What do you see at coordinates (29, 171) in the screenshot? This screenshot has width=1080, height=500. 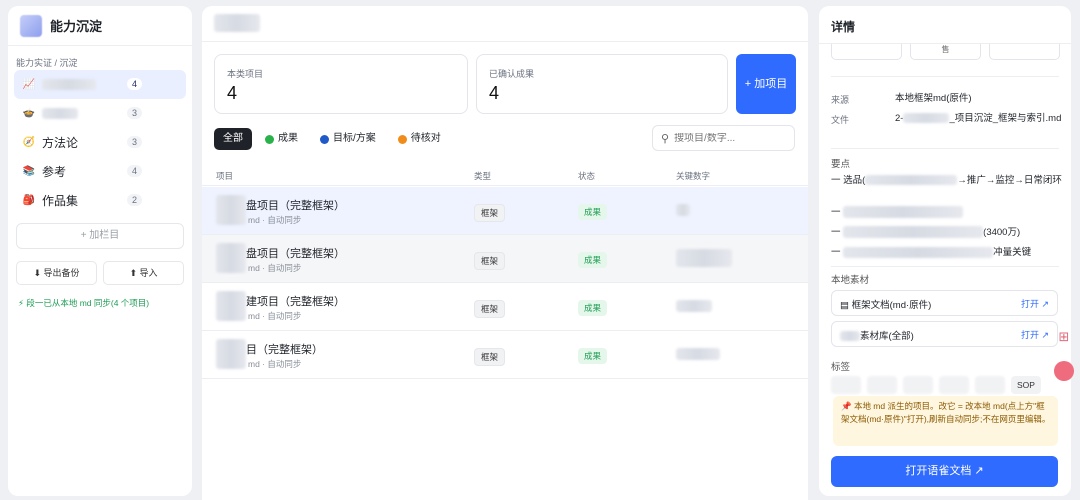 I see `books-icon: 📚` at bounding box center [29, 171].